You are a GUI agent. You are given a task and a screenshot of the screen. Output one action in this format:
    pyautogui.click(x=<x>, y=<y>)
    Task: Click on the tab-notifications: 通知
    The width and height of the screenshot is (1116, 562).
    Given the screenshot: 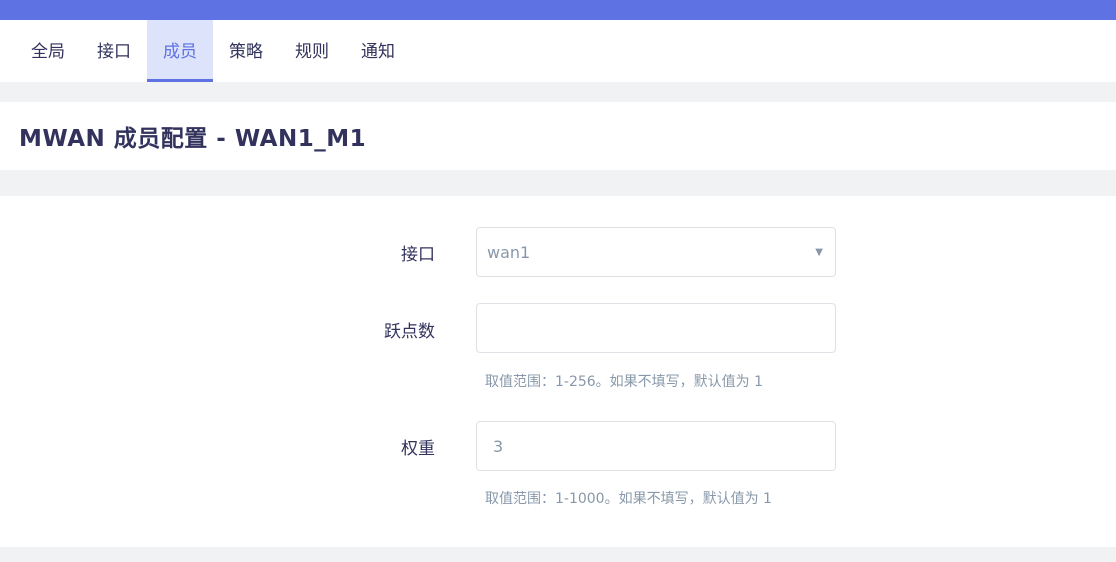 What is the action you would take?
    pyautogui.click(x=378, y=51)
    